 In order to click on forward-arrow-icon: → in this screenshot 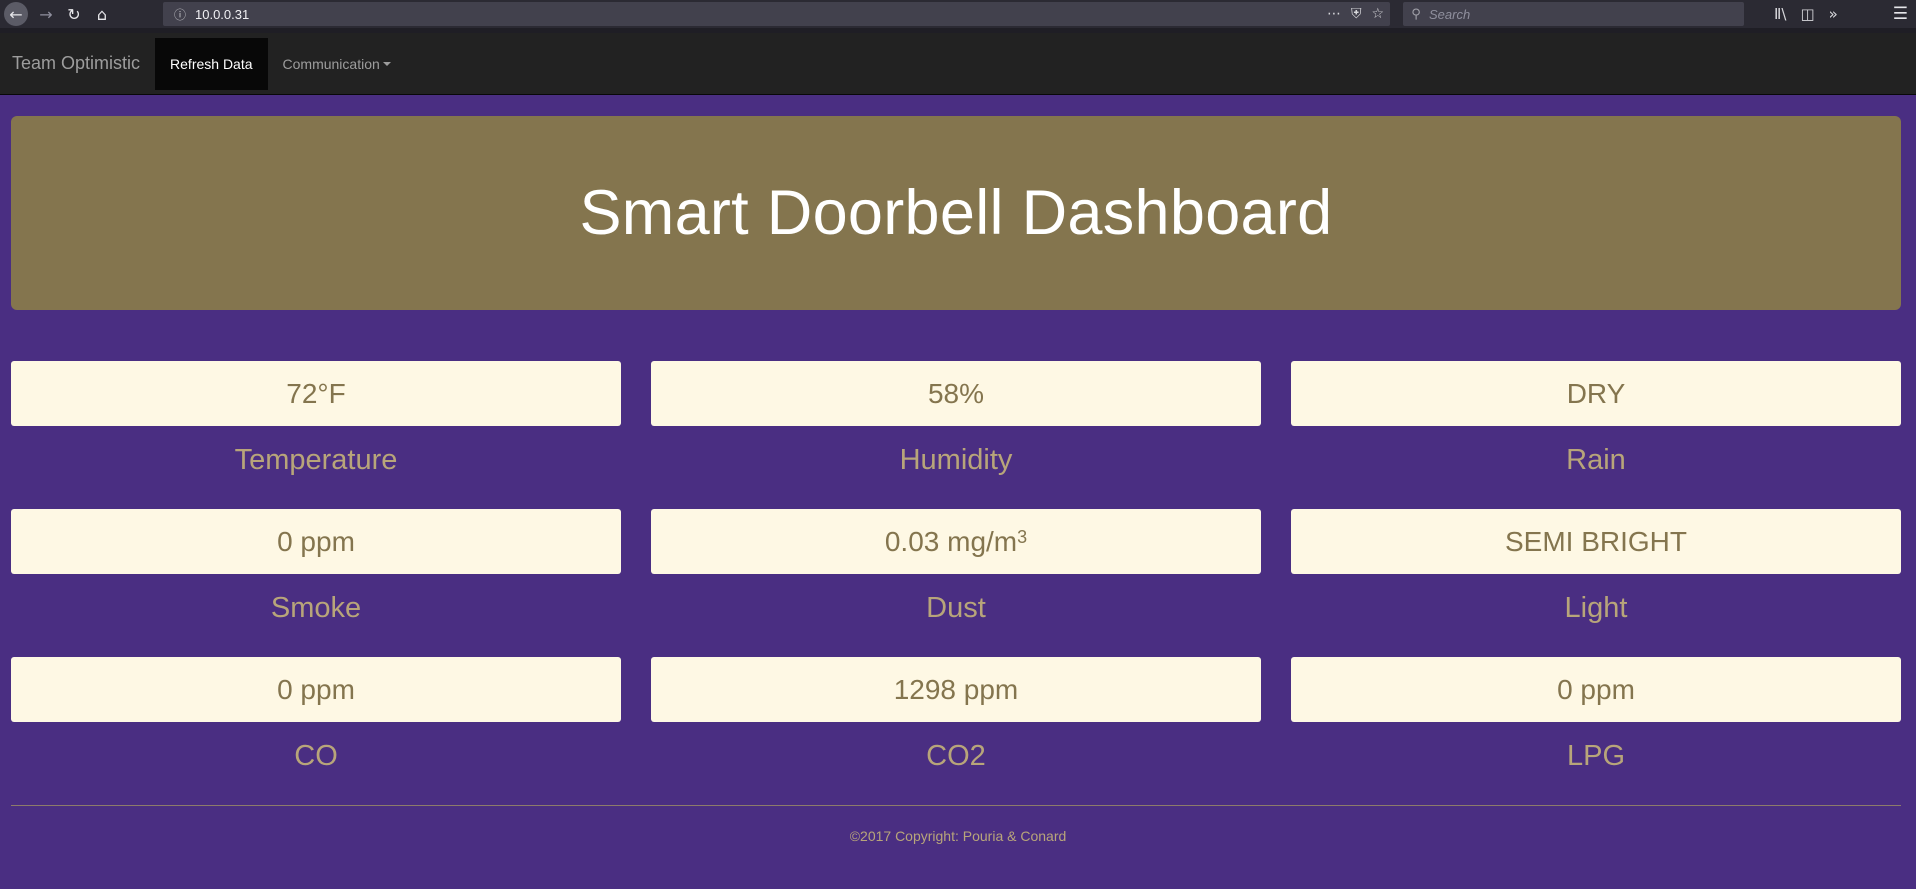, I will do `click(46, 14)`.